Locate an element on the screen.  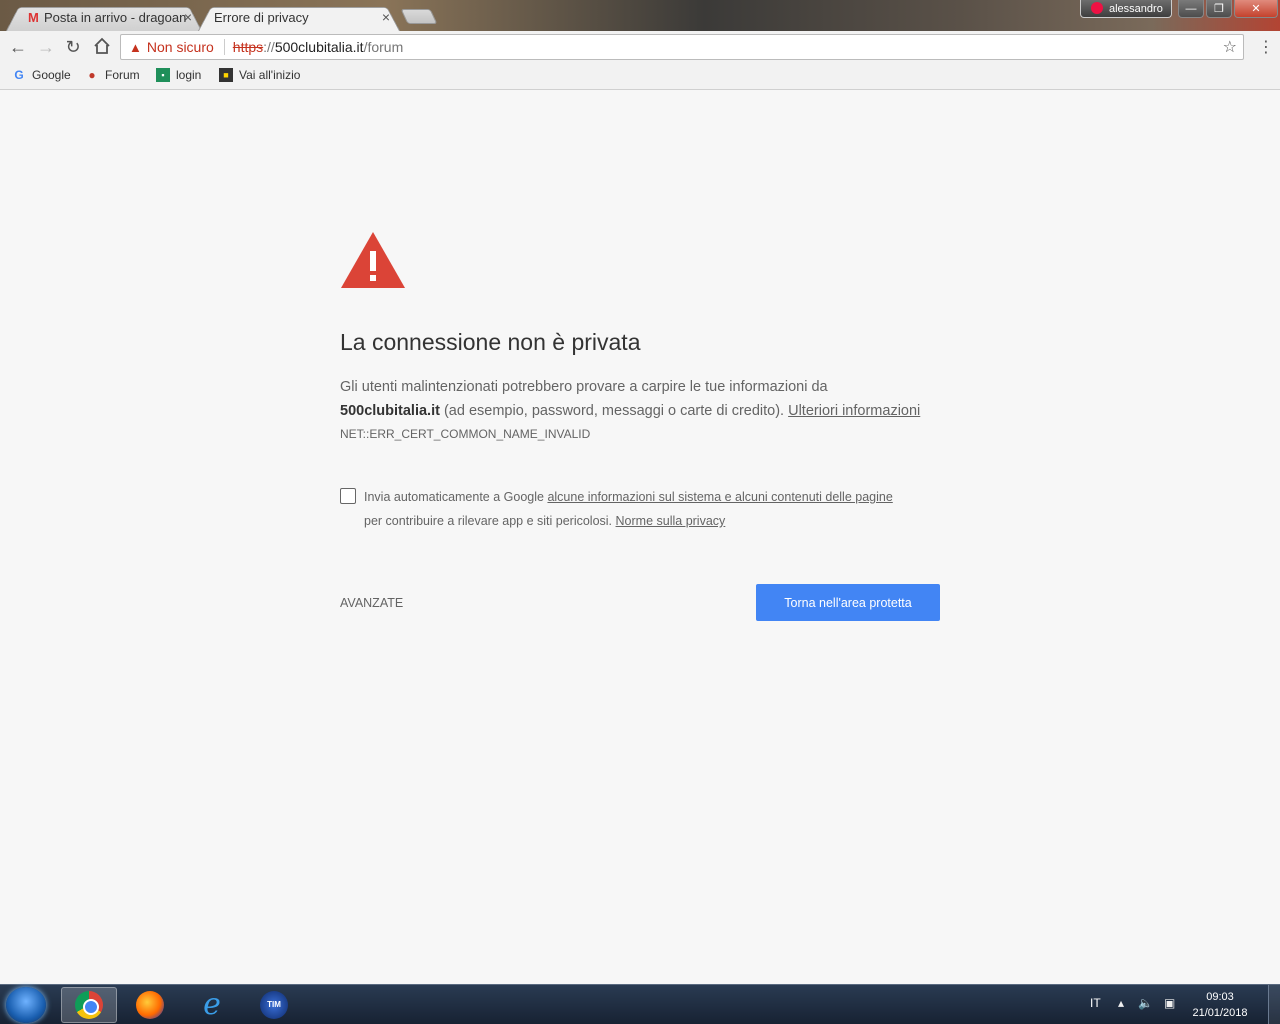
profile-button: alessandro is located at coordinates (1126, 9).